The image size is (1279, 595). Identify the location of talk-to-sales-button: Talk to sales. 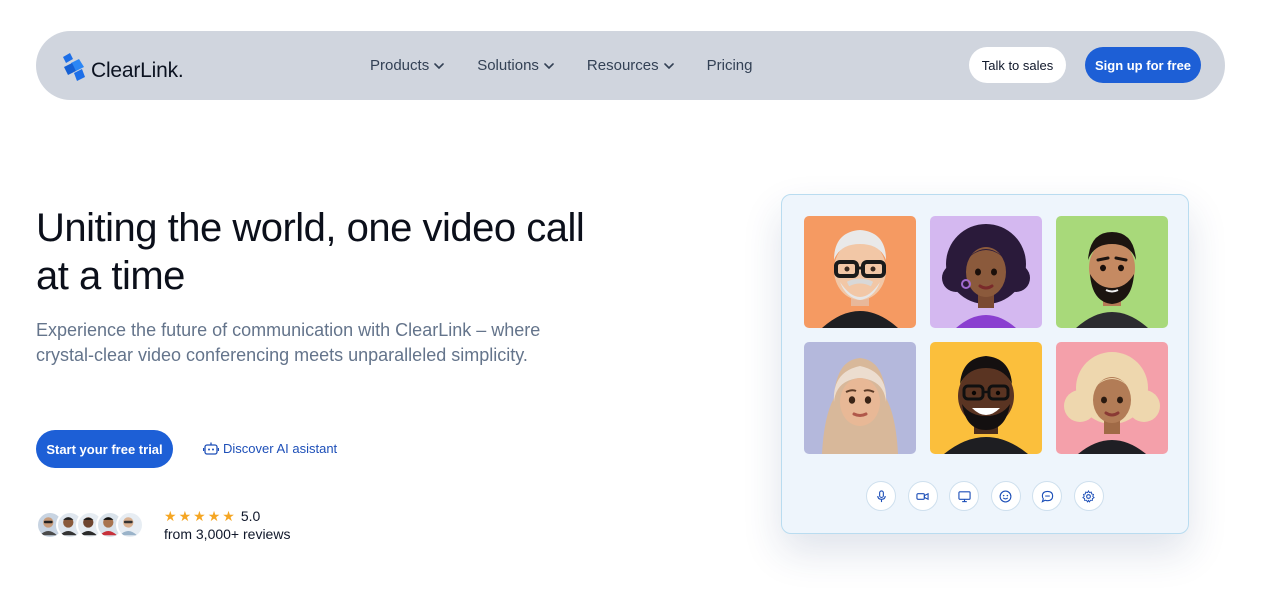
(1017, 65).